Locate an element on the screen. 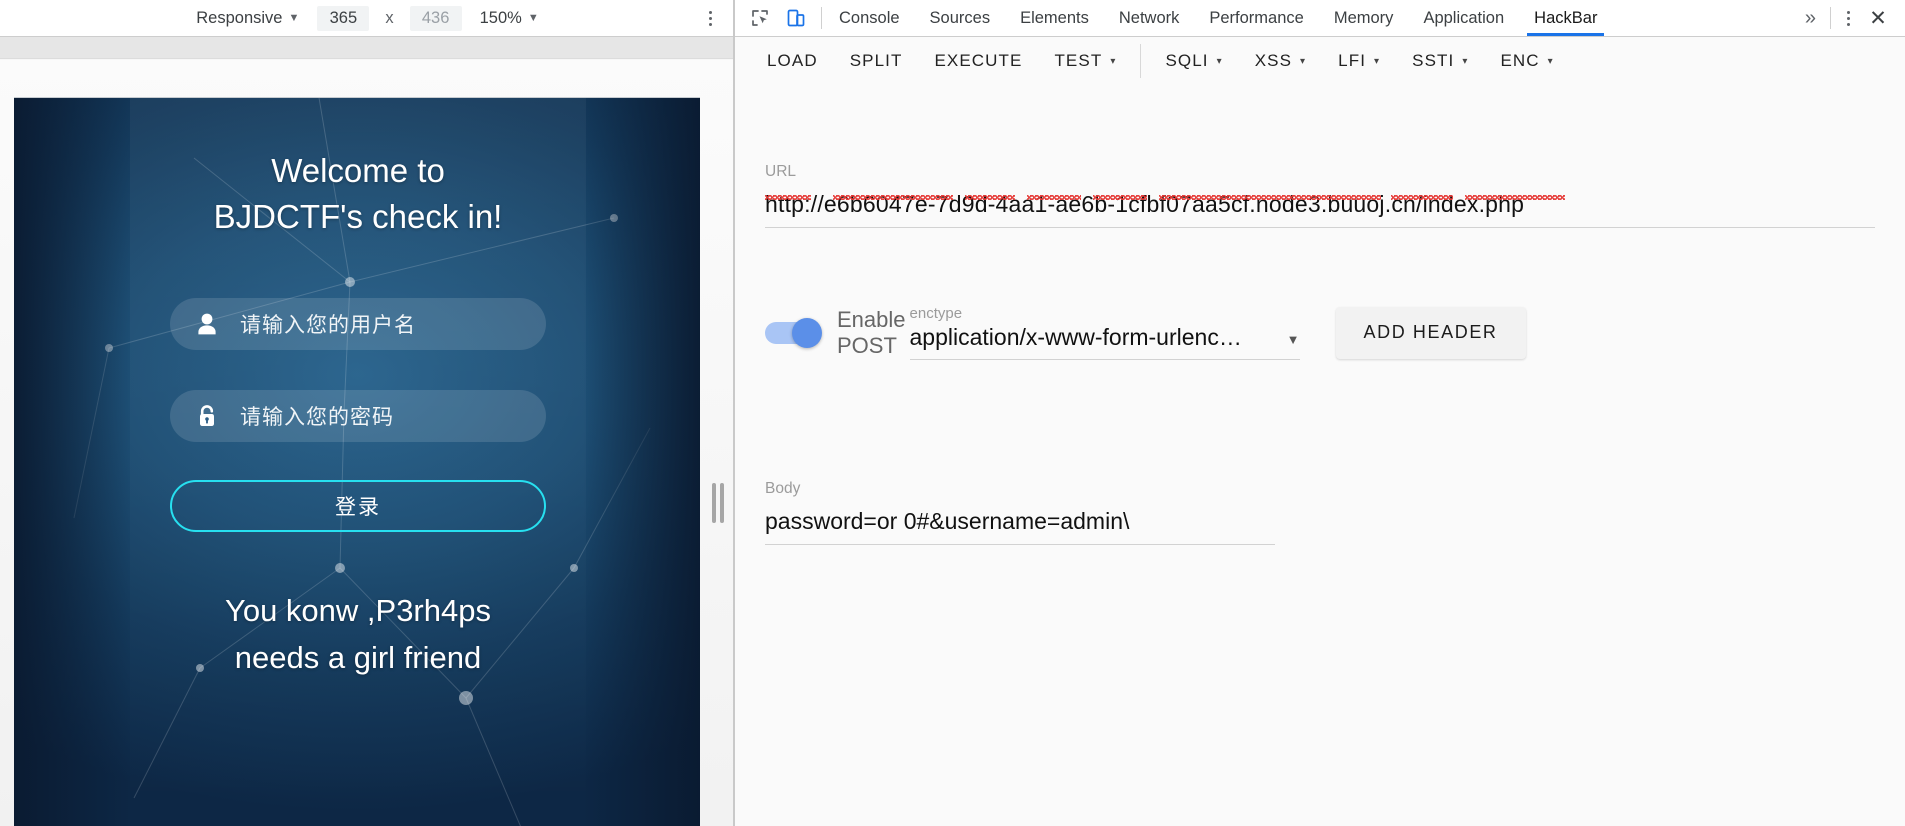  hackbar-test-menu: TEST ▾ is located at coordinates (1085, 61).